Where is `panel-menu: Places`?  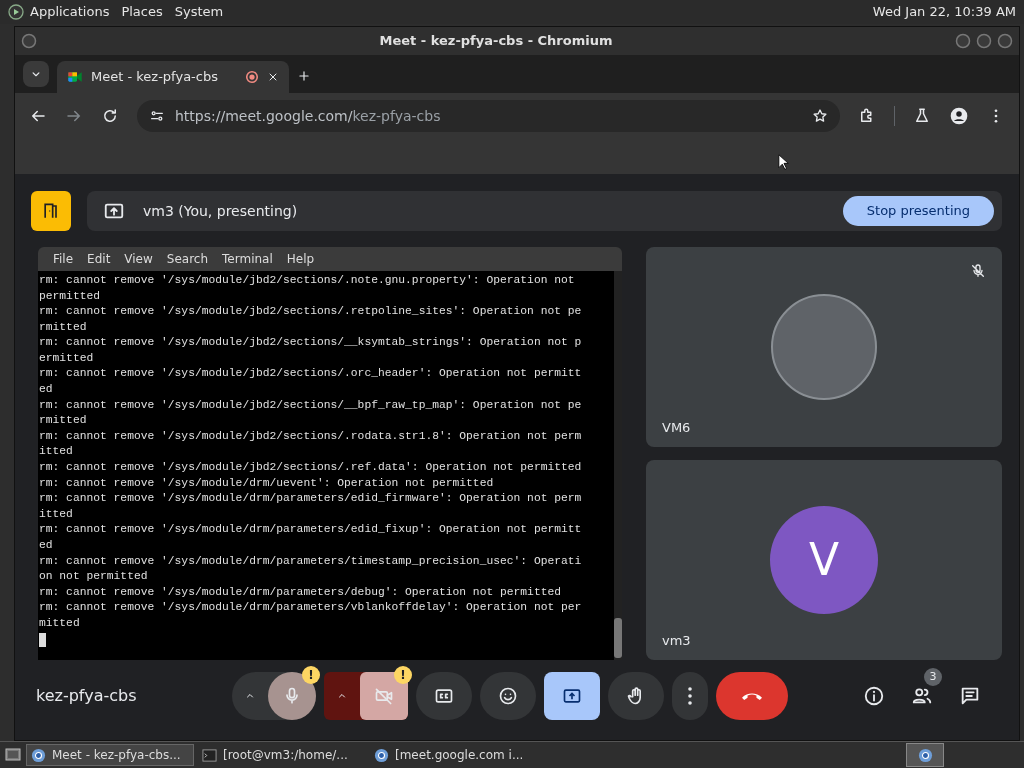
panel-menu: Places is located at coordinates (142, 12).